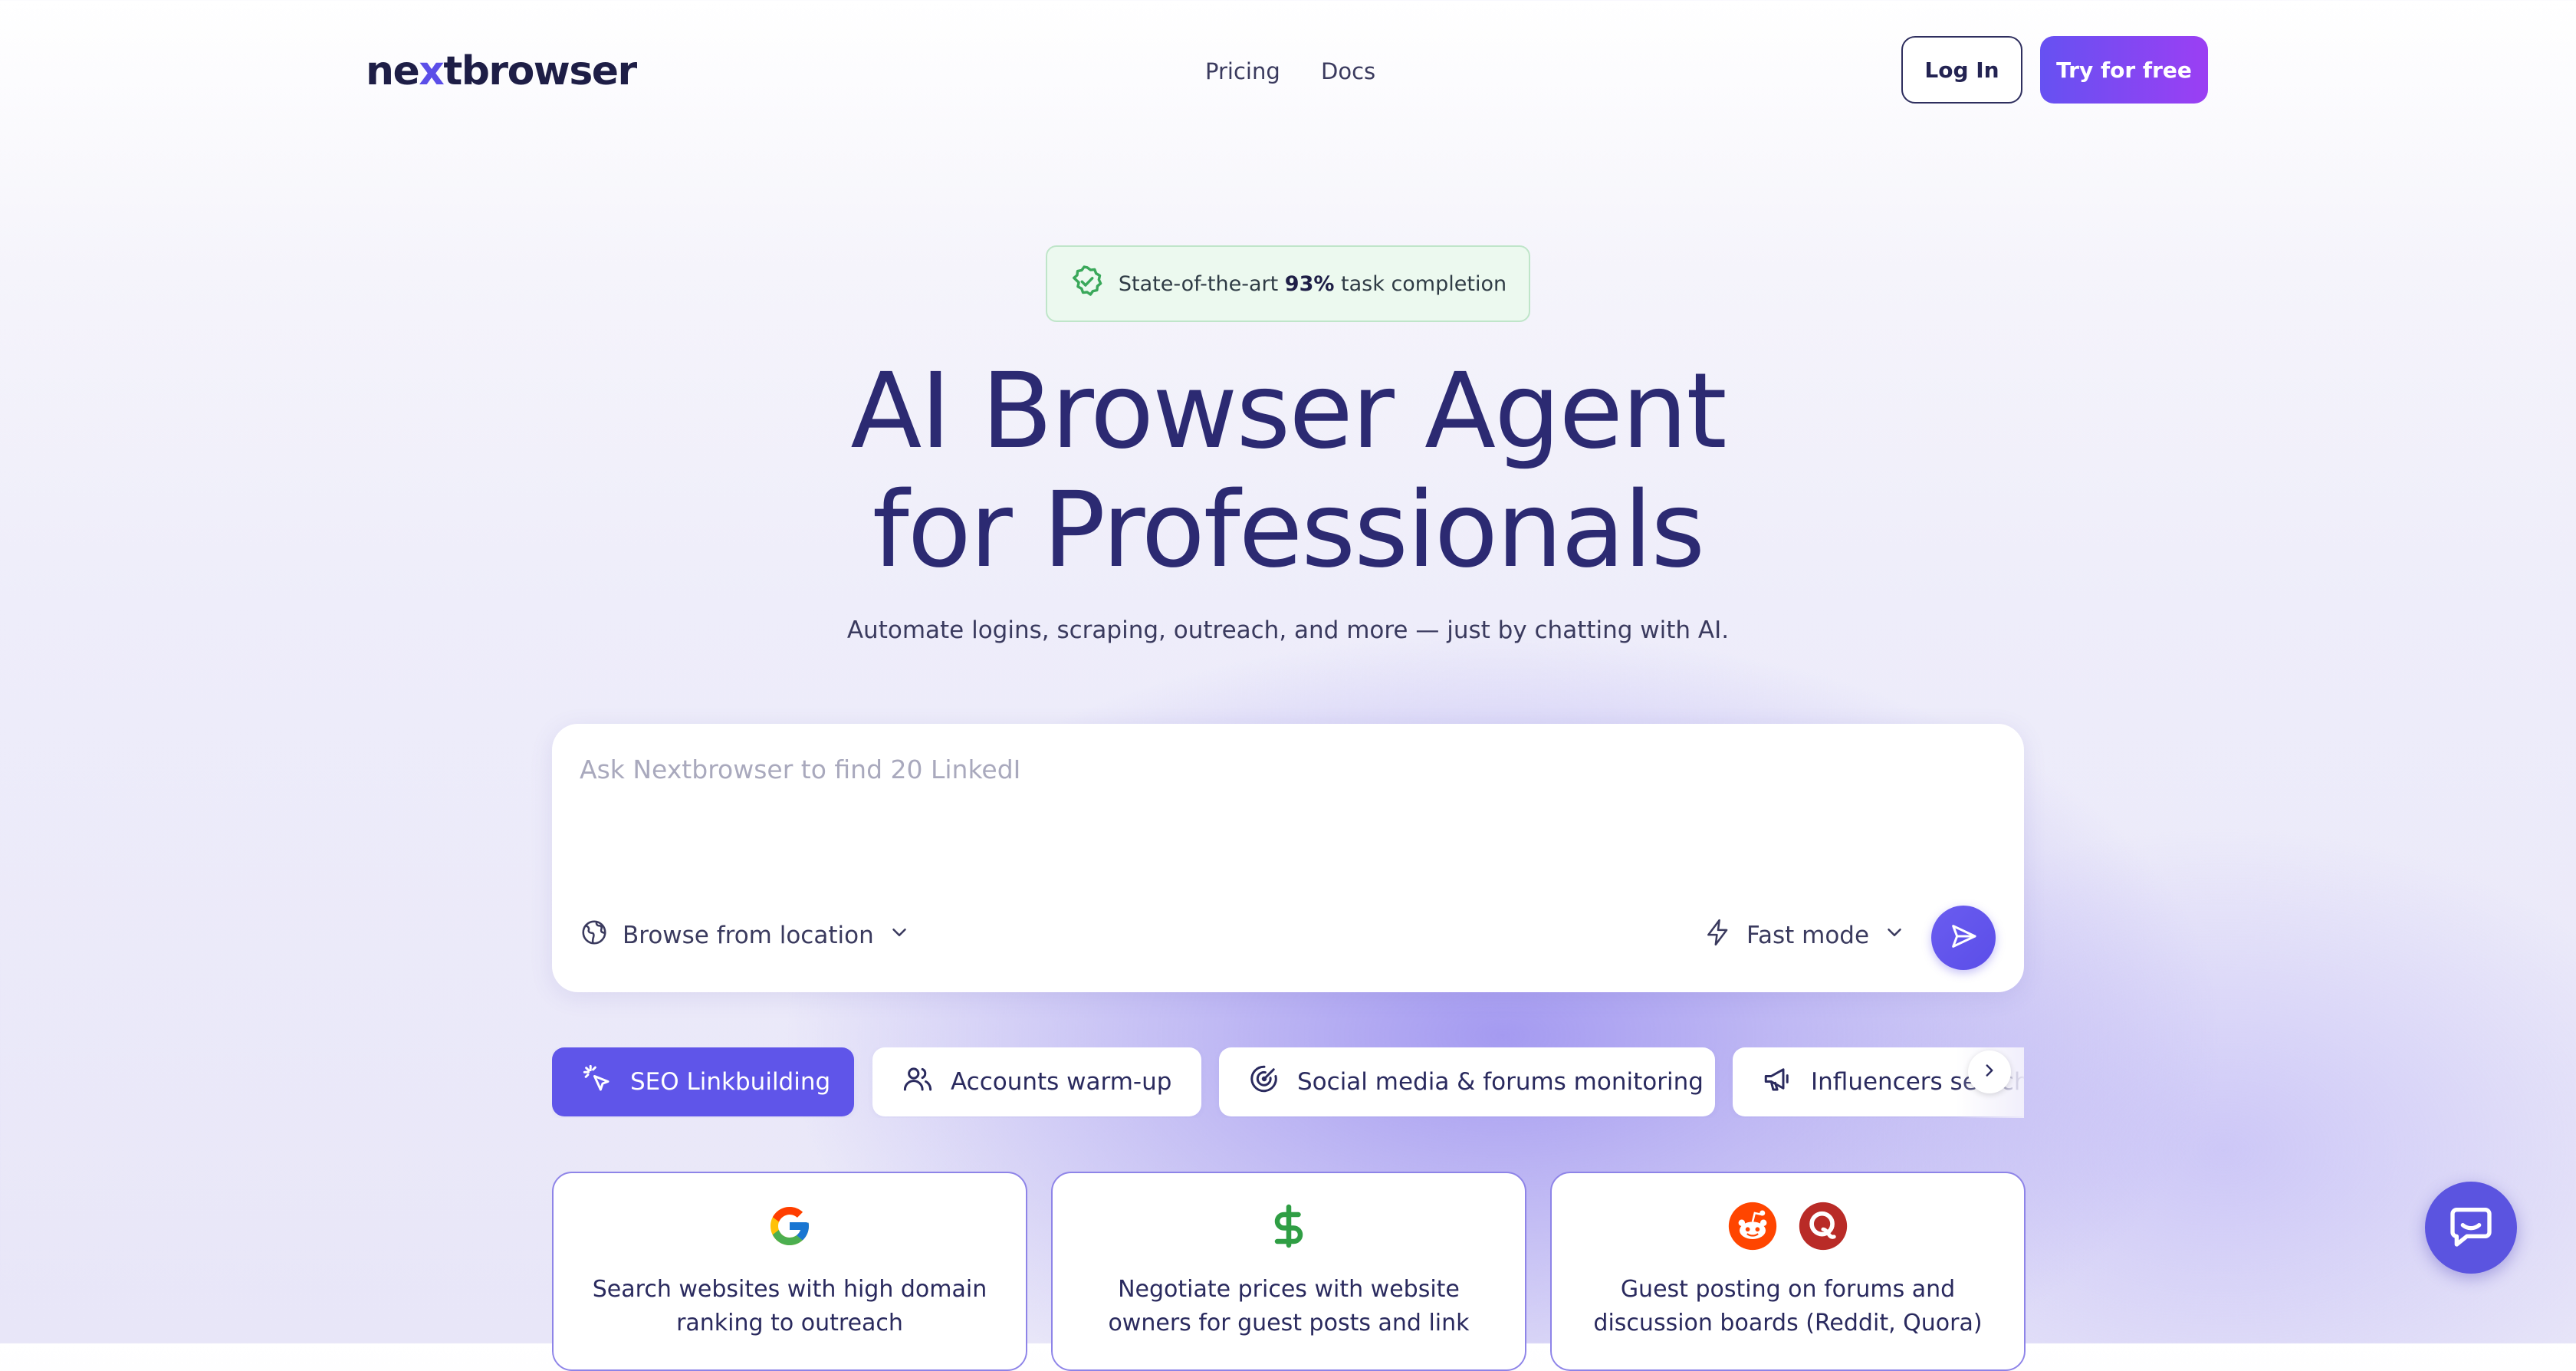 The height and width of the screenshot is (1371, 2576). I want to click on globe-icon, so click(594, 936).